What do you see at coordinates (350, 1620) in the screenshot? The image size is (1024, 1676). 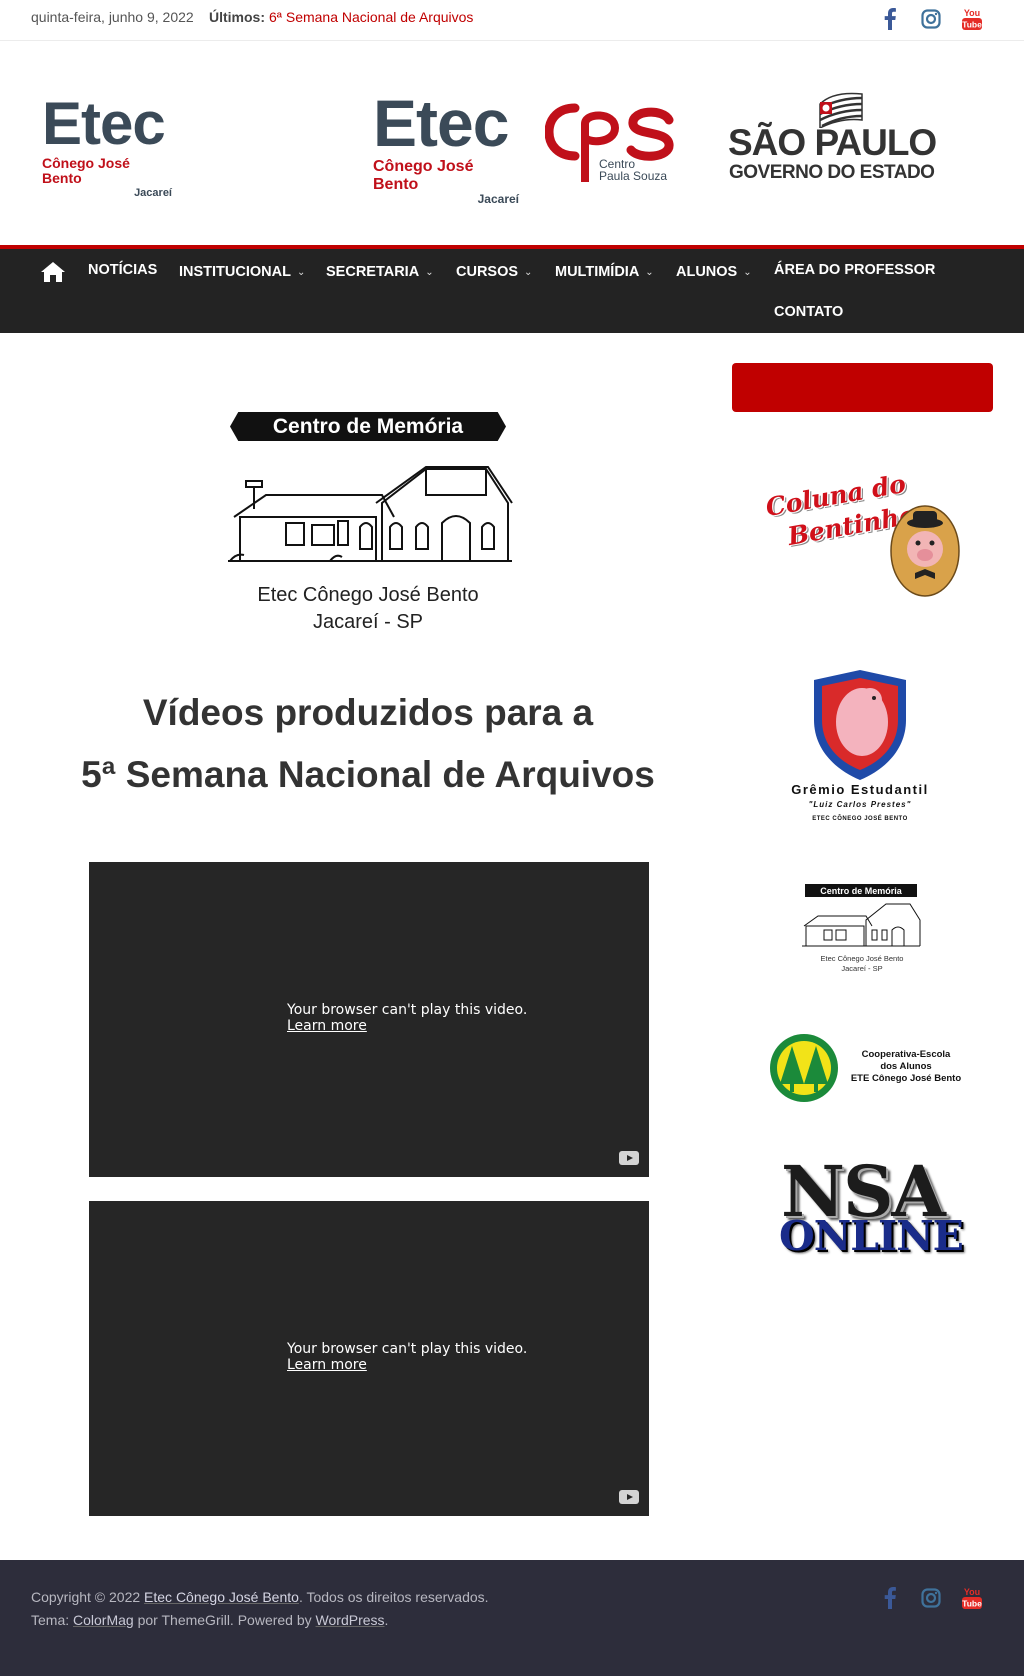 I see `wordpress-link: WordPress` at bounding box center [350, 1620].